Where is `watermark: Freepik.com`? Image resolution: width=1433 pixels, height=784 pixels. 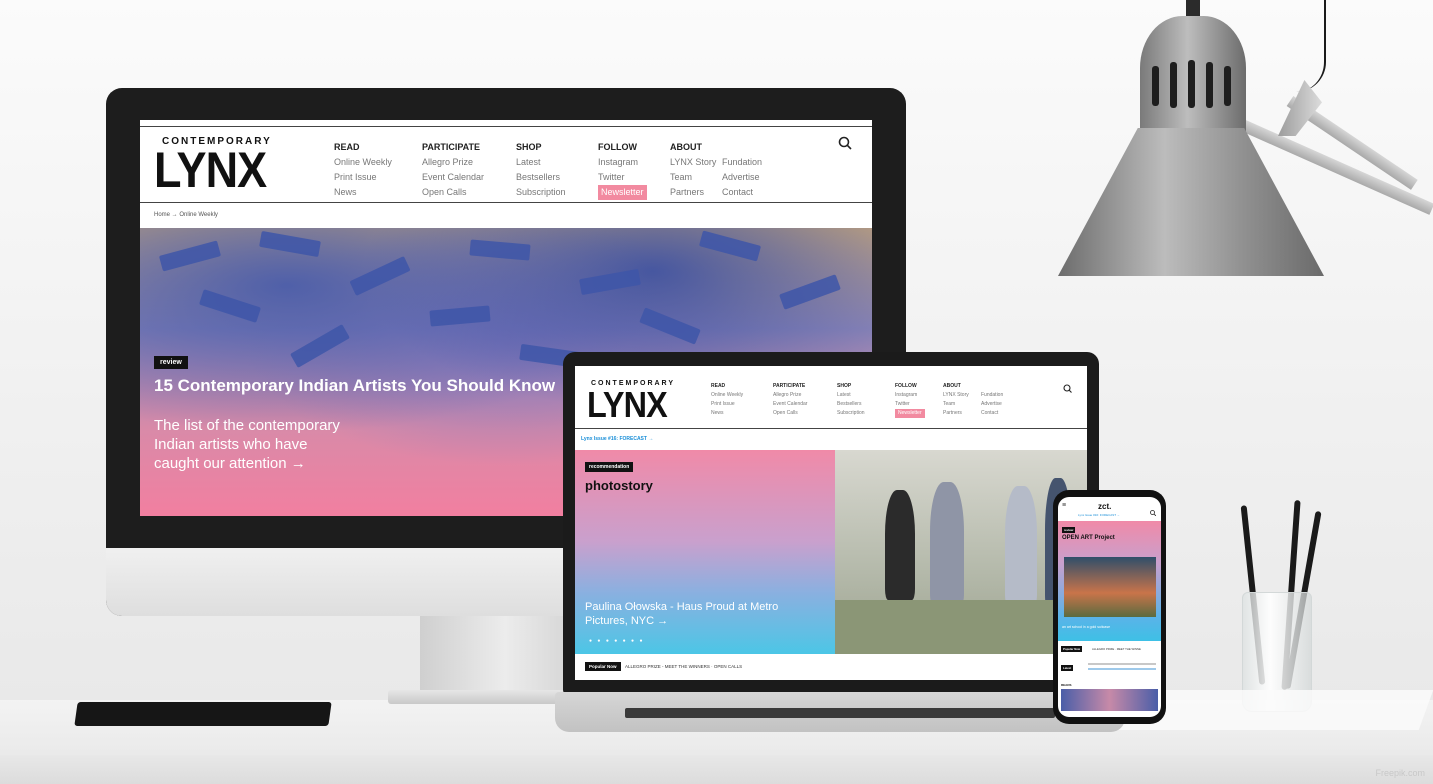 watermark: Freepik.com is located at coordinates (1400, 773).